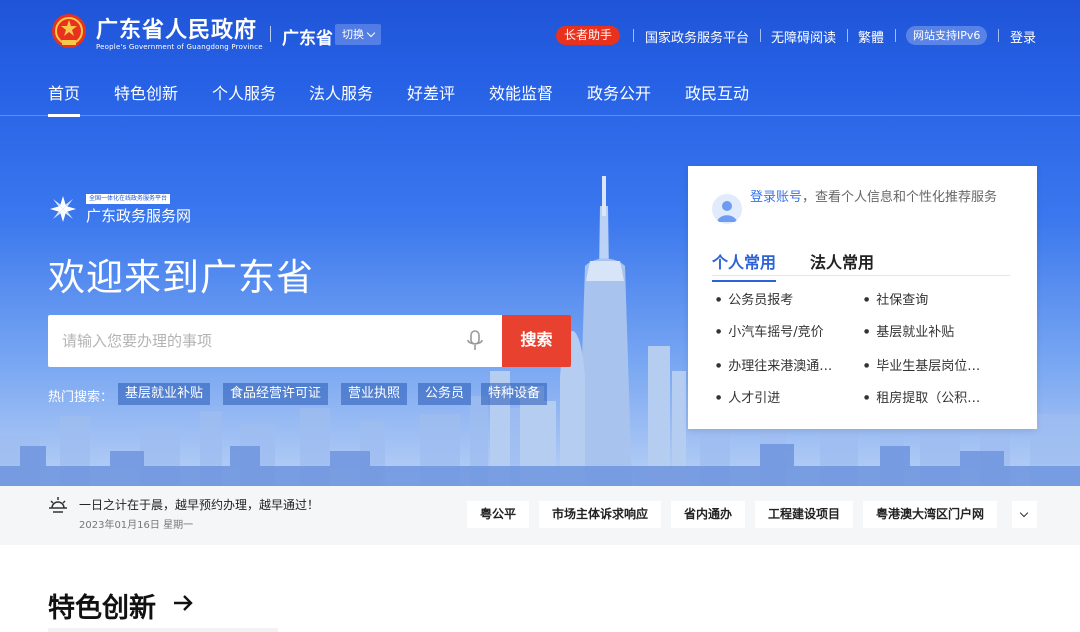 The height and width of the screenshot is (632, 1080). I want to click on province-switch-button: 切换, so click(358, 34).